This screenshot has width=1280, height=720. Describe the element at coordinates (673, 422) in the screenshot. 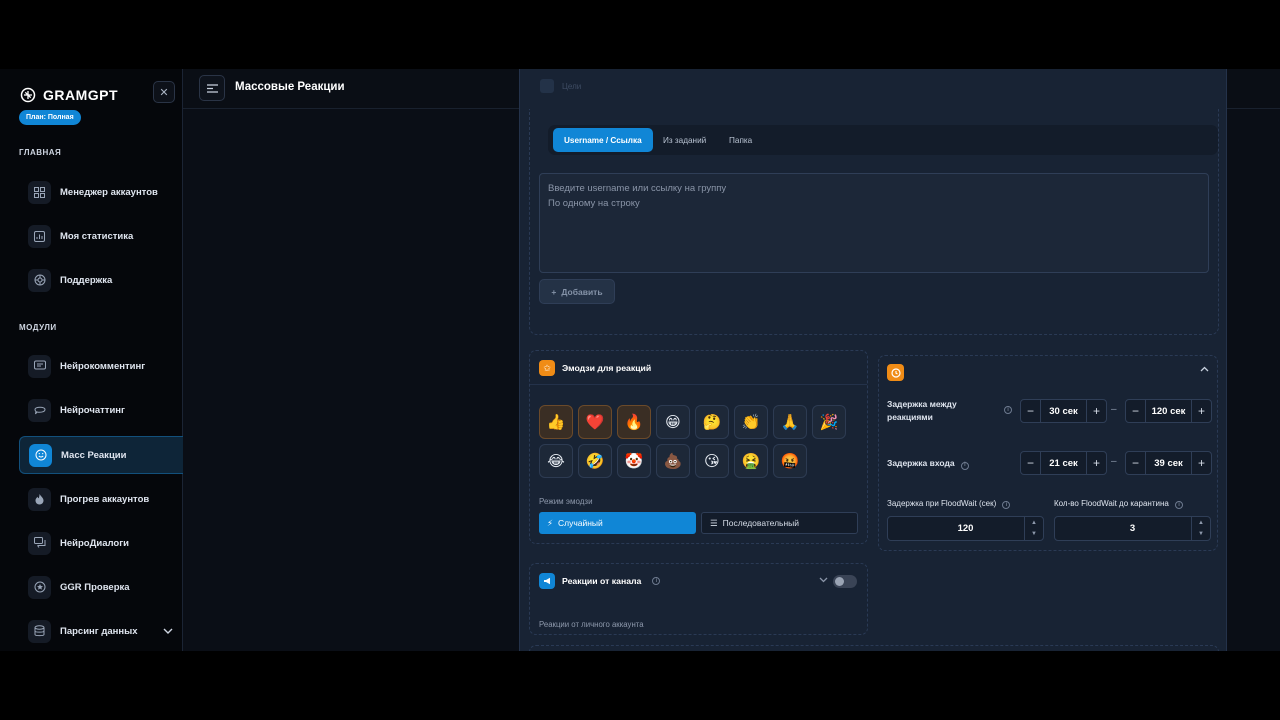

I see `emoji-option: 😁` at that location.